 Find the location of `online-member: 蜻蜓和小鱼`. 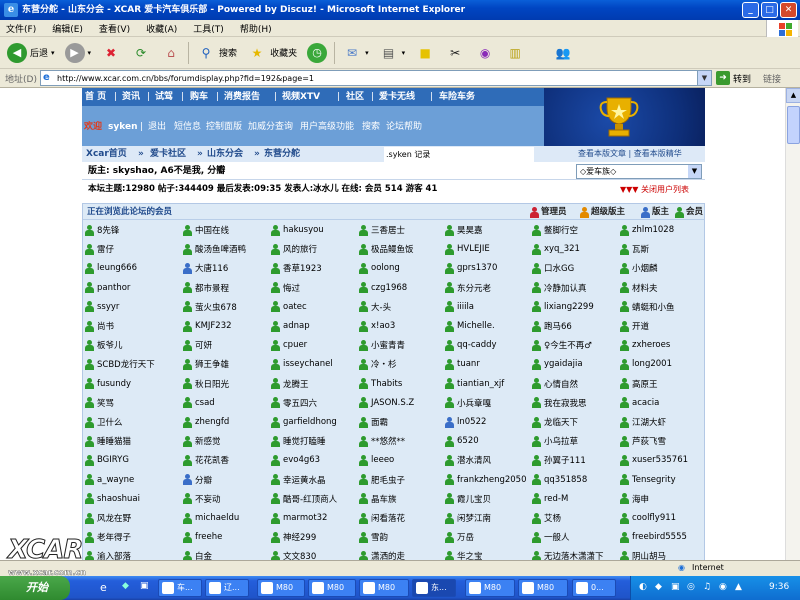

online-member: 蜻蜓和小鱼 is located at coordinates (647, 307).